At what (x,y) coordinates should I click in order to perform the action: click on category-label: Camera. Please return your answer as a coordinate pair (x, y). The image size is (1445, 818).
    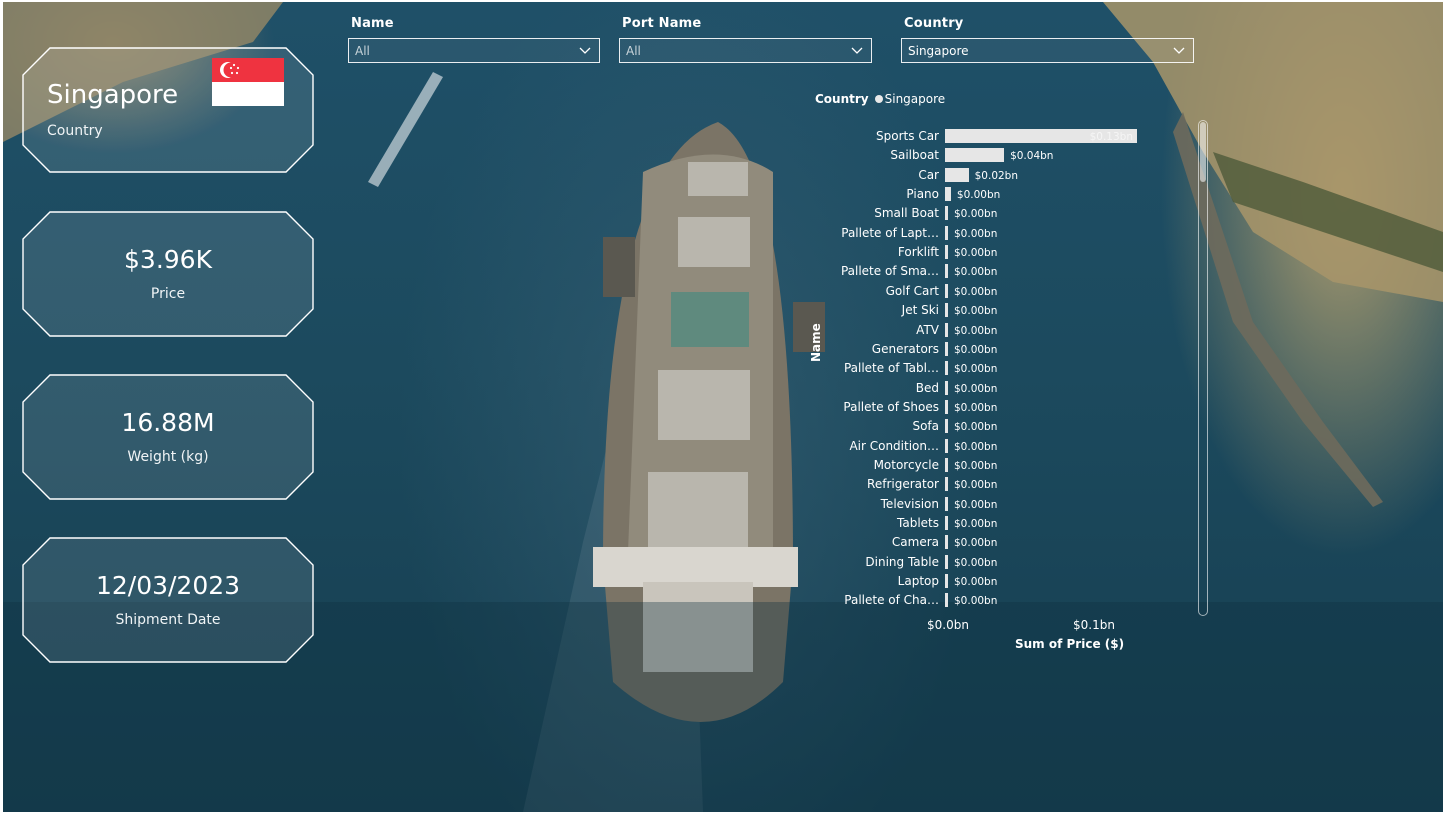
    Looking at the image, I should click on (915, 542).